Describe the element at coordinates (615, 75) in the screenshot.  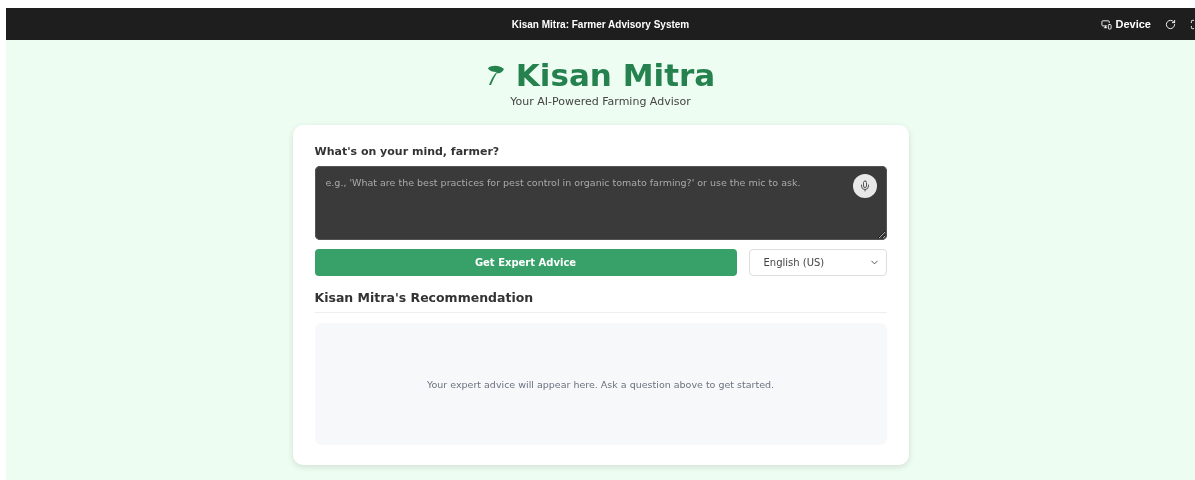
I see `app-title: Kisan Mitra` at that location.